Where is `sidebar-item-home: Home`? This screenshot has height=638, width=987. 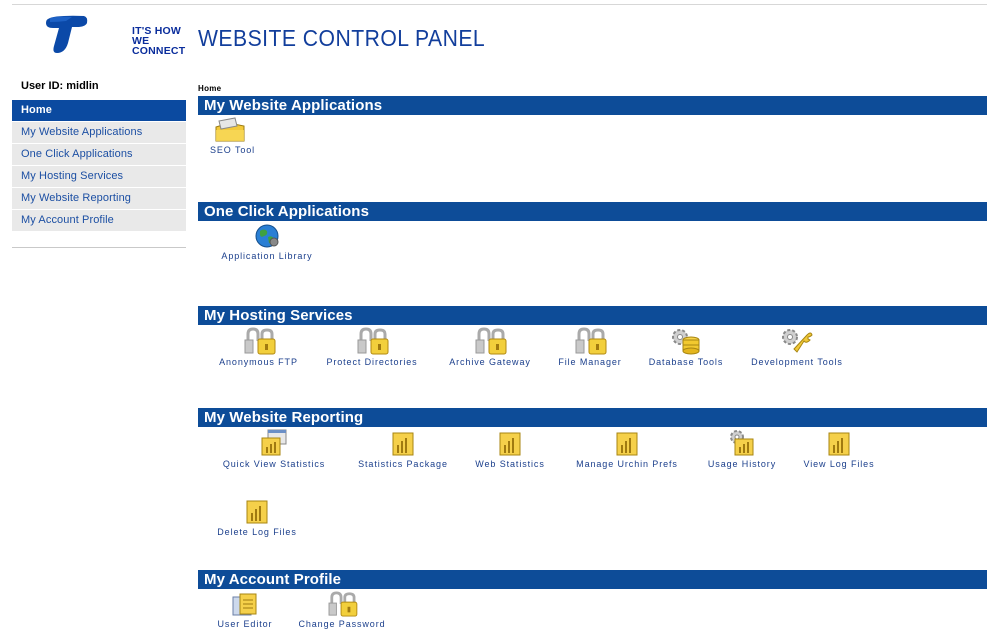 sidebar-item-home: Home is located at coordinates (99, 111).